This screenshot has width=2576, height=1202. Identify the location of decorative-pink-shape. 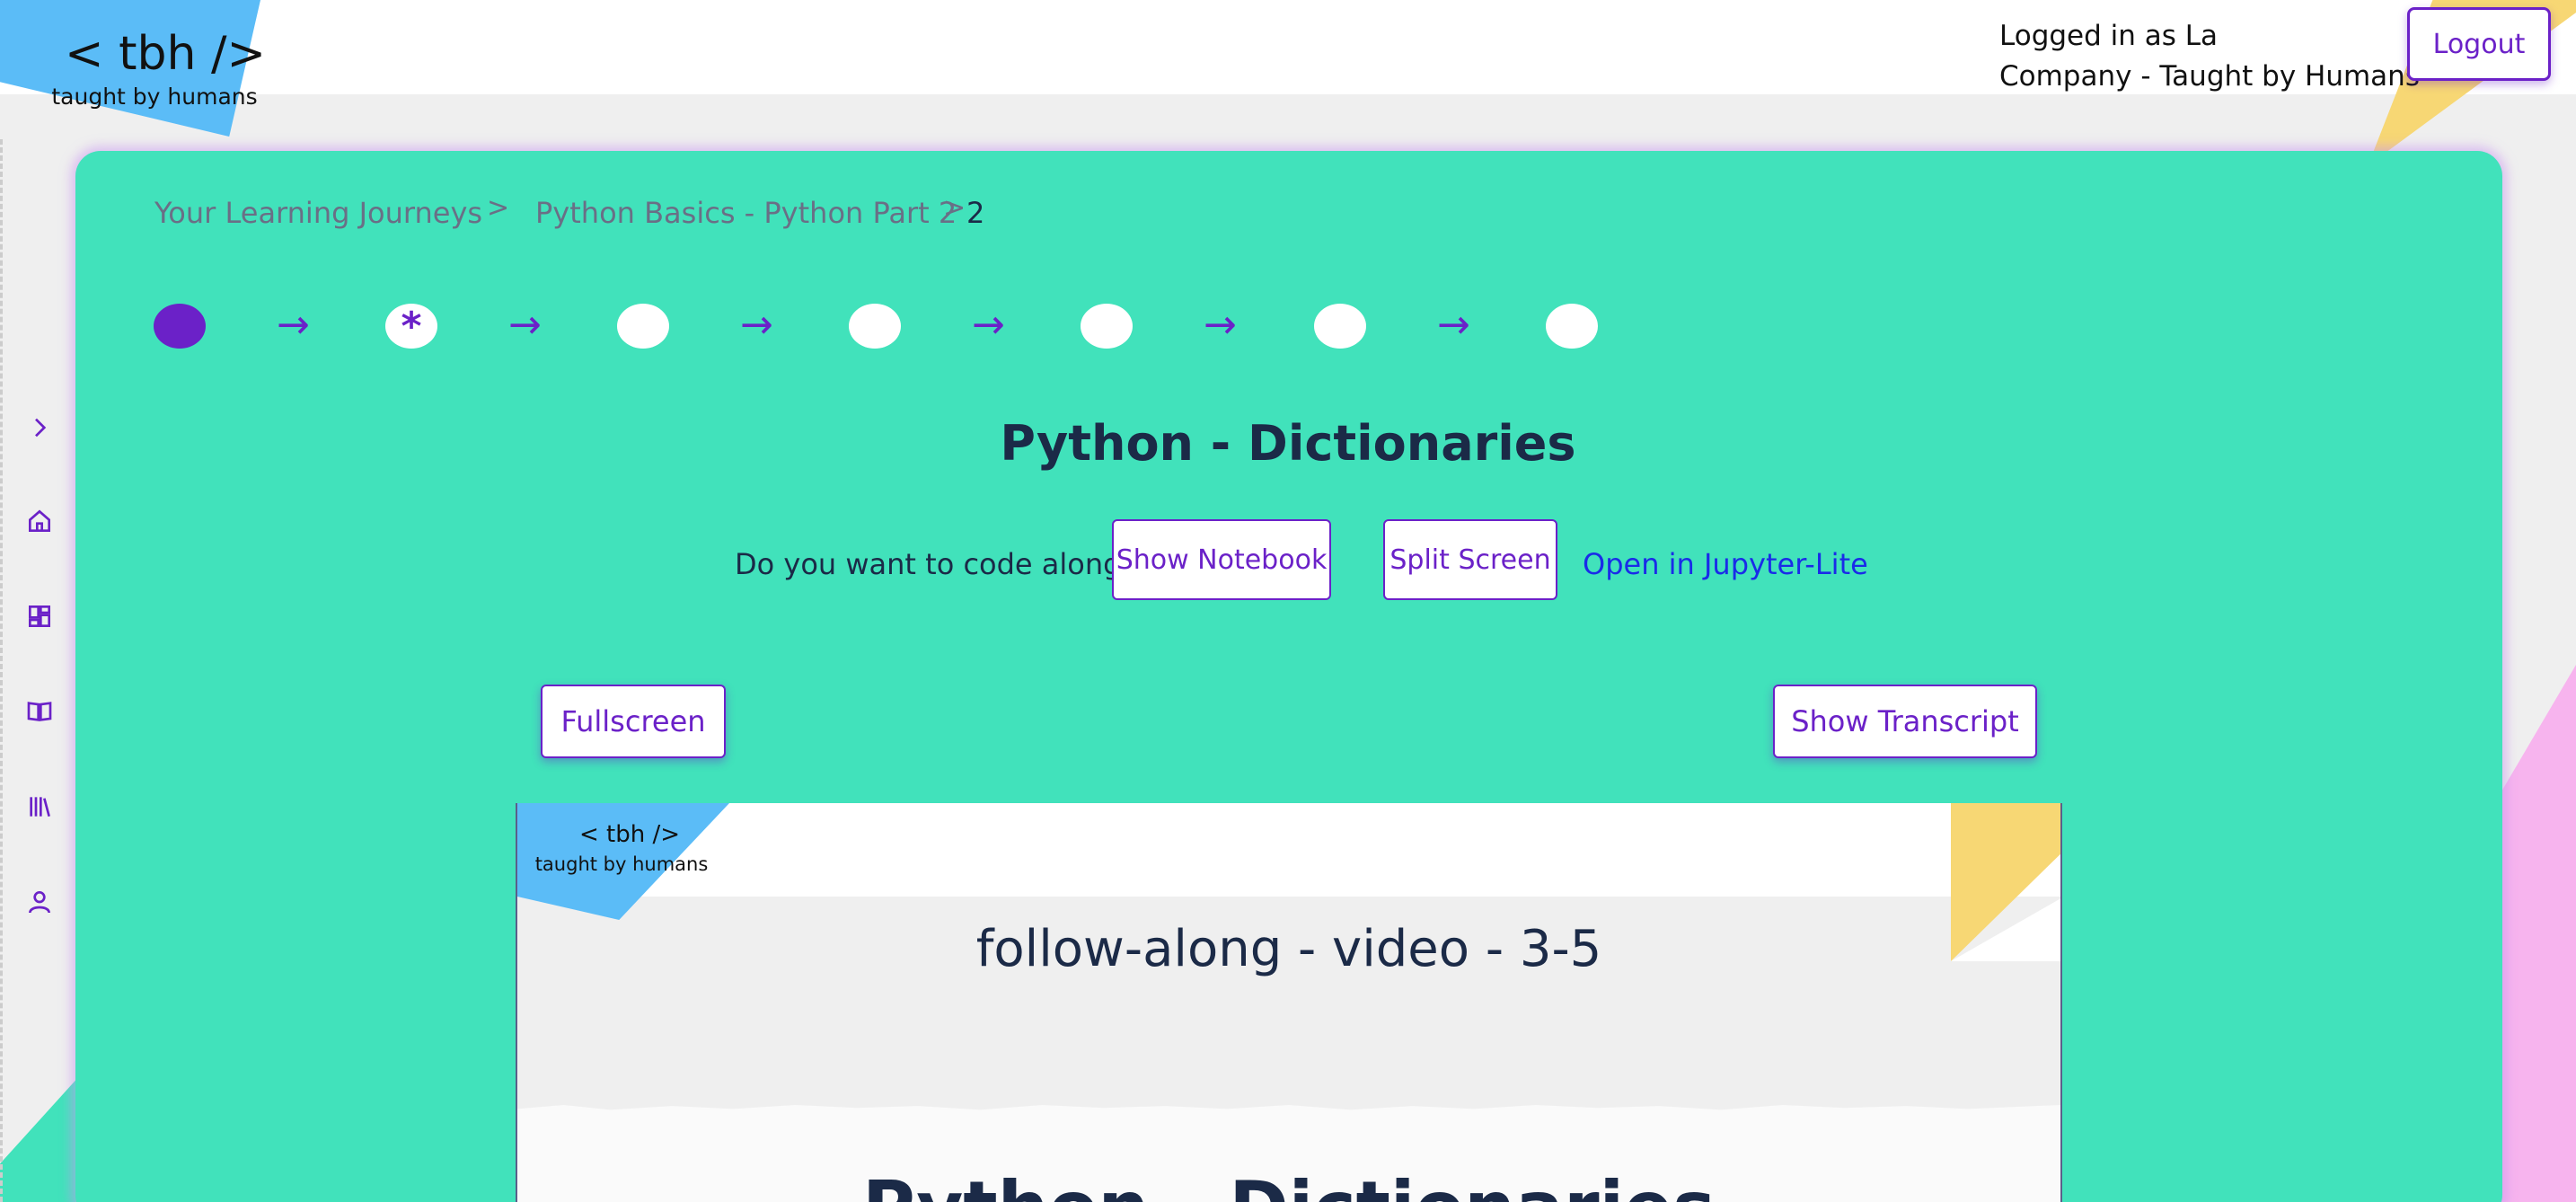
(2536, 933).